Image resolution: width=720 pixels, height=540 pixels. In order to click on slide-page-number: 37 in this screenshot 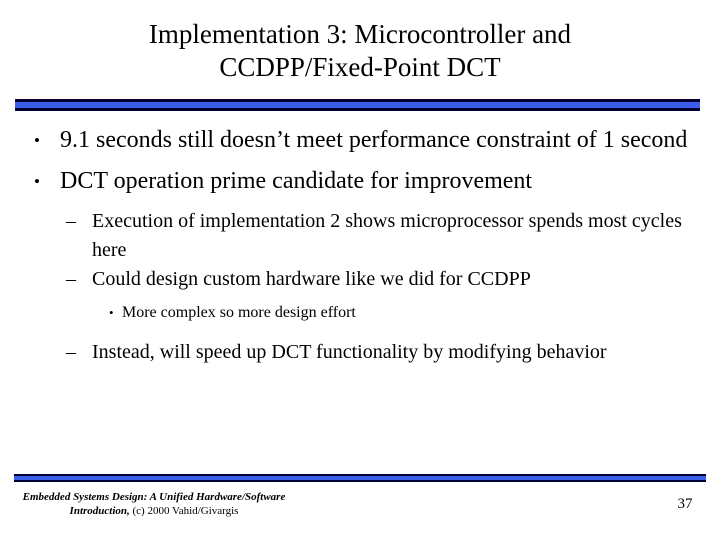, I will do `click(685, 504)`.